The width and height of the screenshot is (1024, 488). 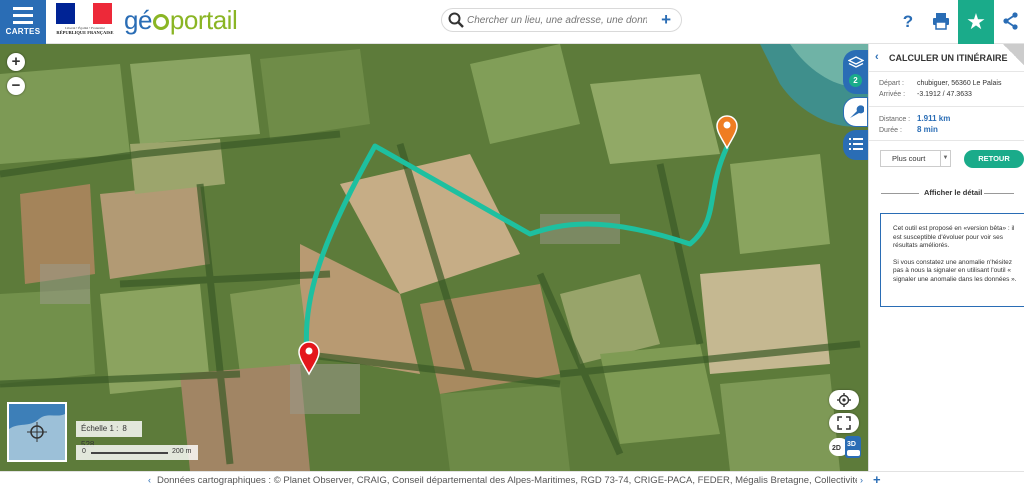 I want to click on overview-minimap, so click(x=37, y=432).